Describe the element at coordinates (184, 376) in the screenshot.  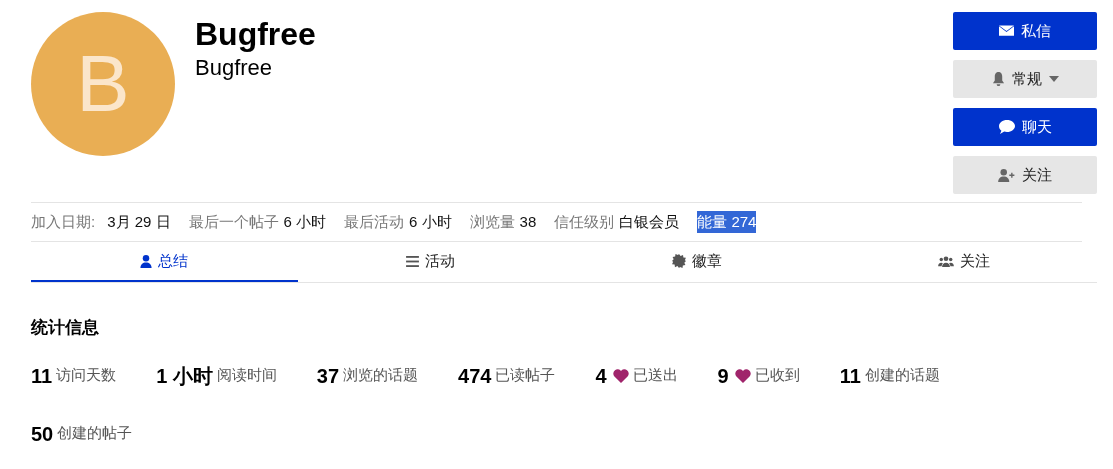
I see `stat-value: 1 小时` at that location.